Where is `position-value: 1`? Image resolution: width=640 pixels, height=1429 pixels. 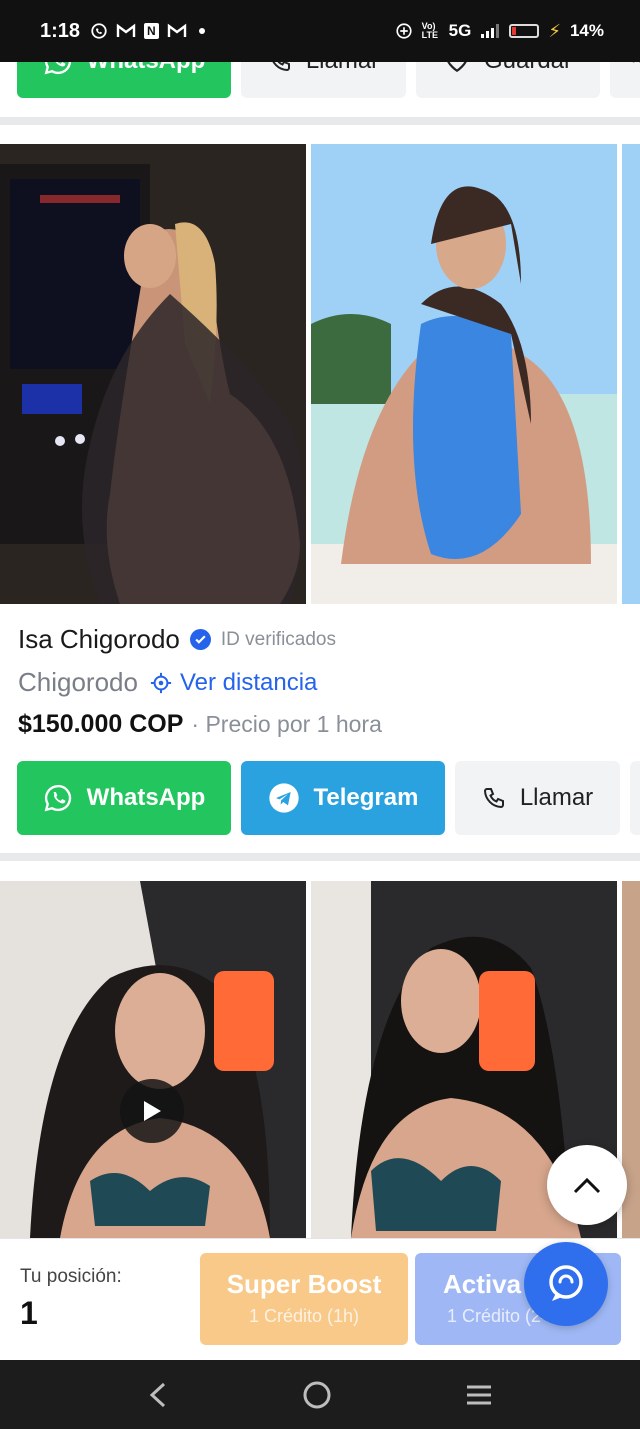 position-value: 1 is located at coordinates (29, 1313).